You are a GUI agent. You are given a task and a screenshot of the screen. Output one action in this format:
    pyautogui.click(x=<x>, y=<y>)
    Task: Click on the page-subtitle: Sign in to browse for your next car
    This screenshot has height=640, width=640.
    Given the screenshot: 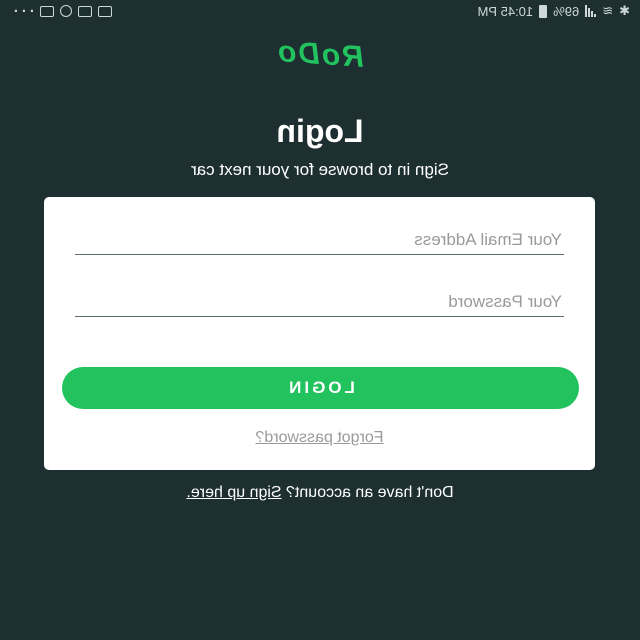 What is the action you would take?
    pyautogui.click(x=320, y=169)
    